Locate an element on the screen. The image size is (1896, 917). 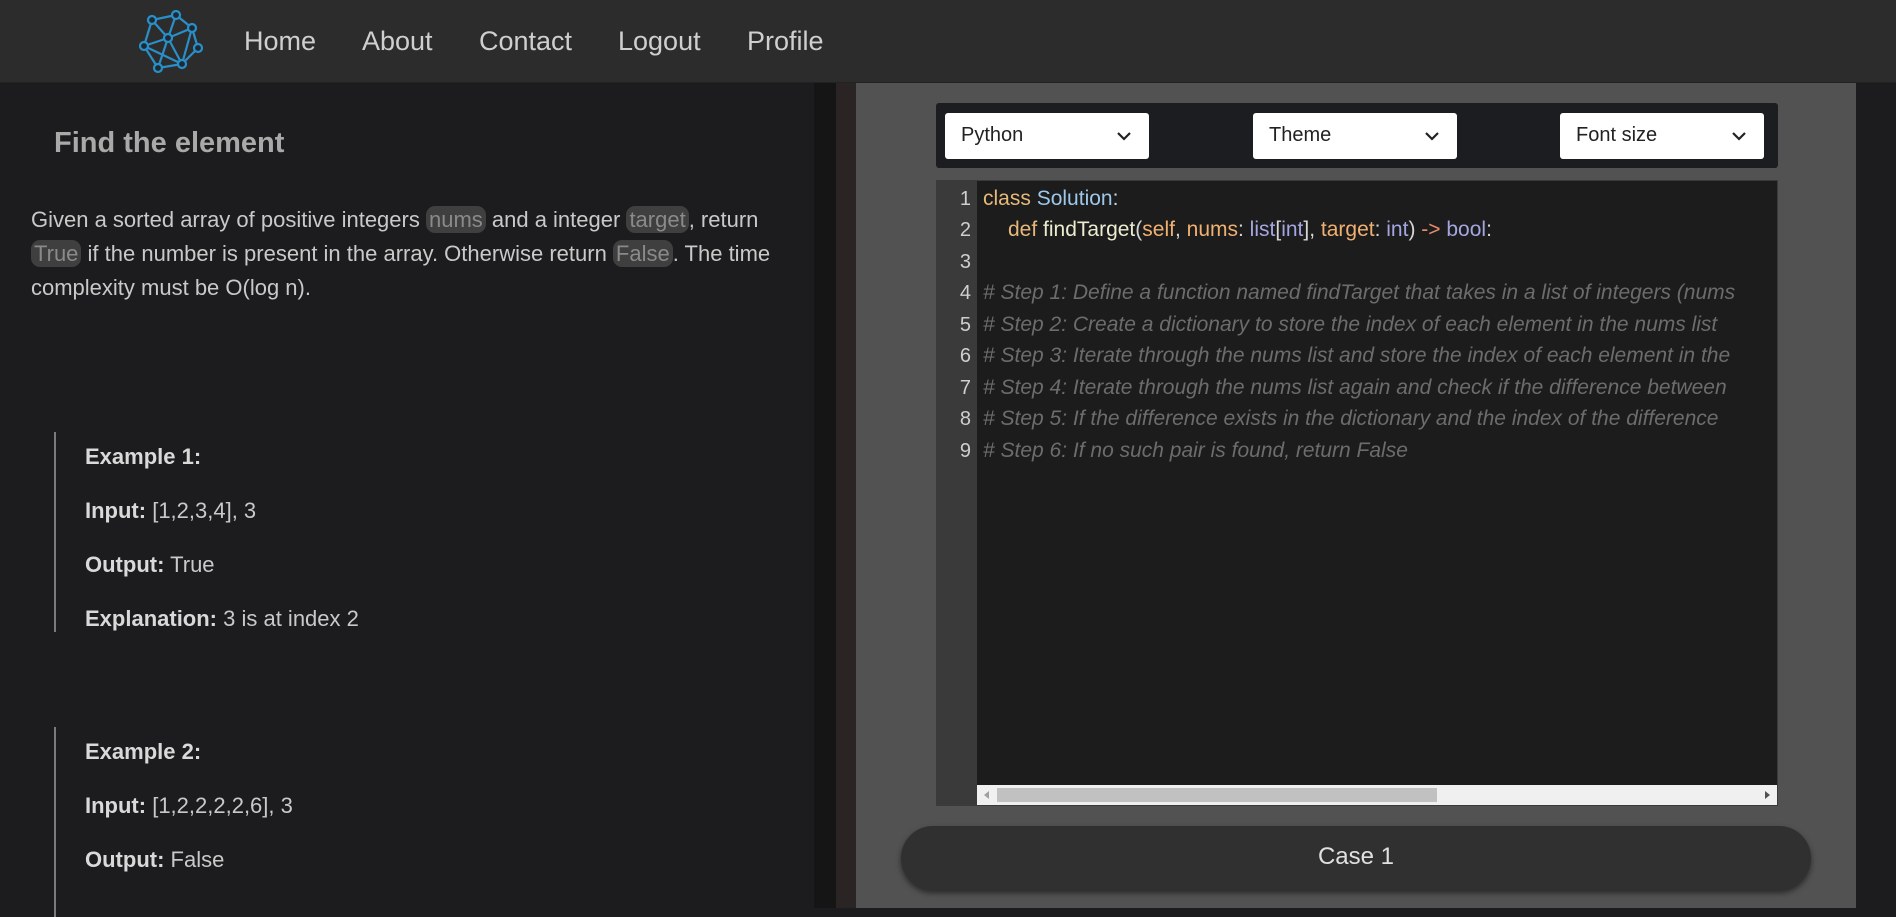
inline-code-false: False is located at coordinates (642, 253).